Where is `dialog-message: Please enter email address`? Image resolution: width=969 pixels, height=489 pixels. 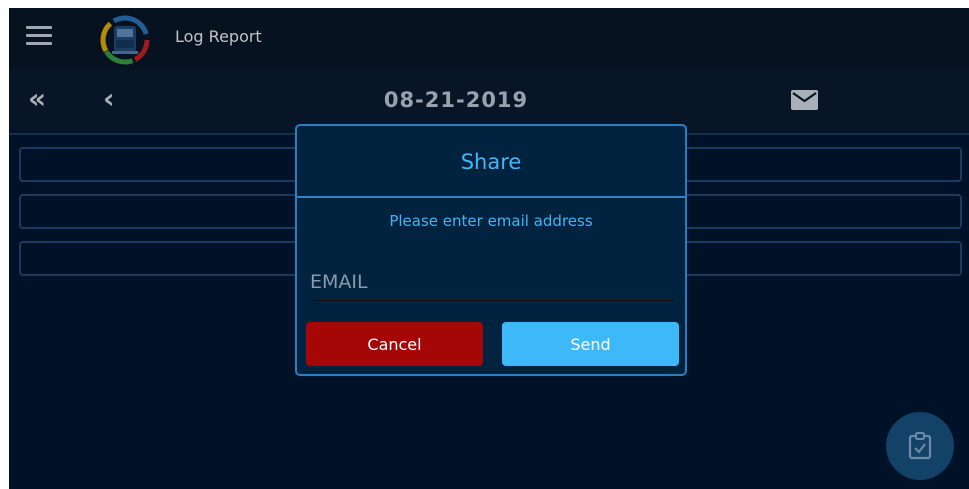 dialog-message: Please enter email address is located at coordinates (491, 221).